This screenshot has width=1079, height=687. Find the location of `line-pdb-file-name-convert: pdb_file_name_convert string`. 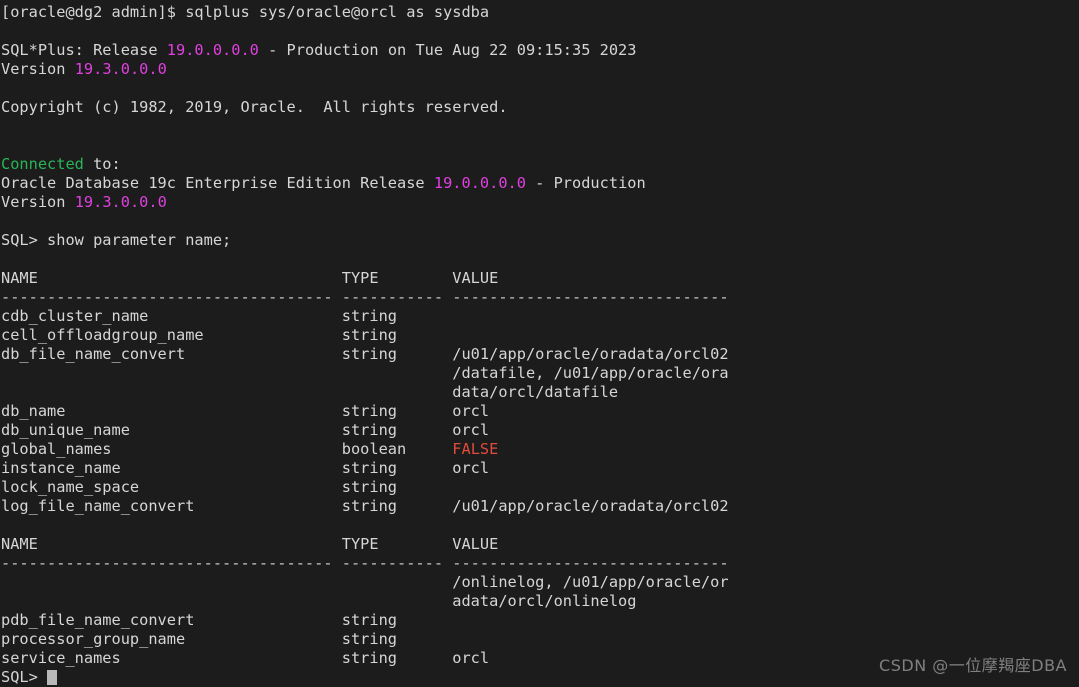

line-pdb-file-name-convert: pdb_file_name_convert string is located at coordinates (539, 620).